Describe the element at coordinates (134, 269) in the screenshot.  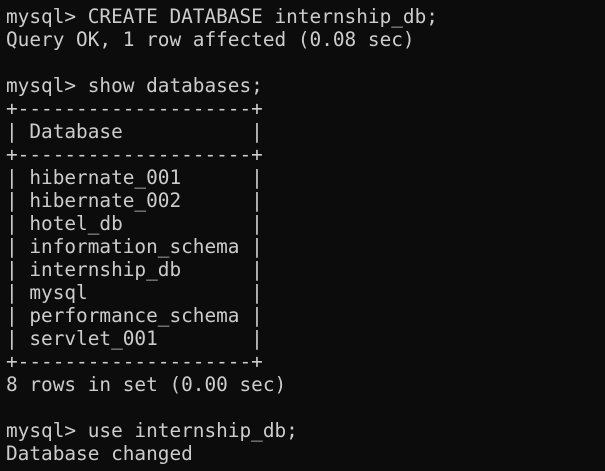
I see `table-row: | internship_db |` at that location.